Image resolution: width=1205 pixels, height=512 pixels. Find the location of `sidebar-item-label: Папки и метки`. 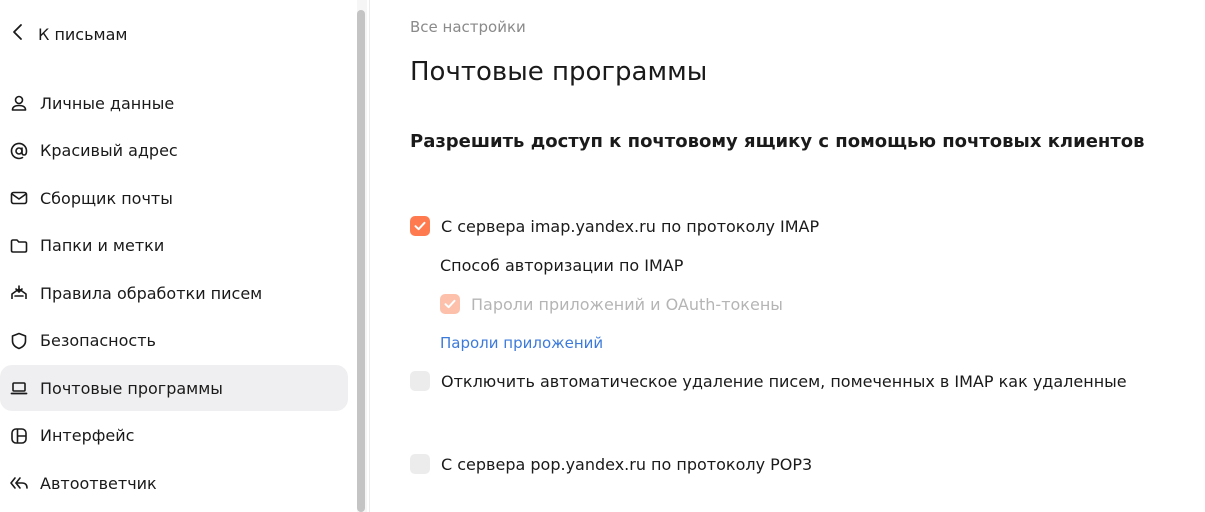

sidebar-item-label: Папки и метки is located at coordinates (102, 245).